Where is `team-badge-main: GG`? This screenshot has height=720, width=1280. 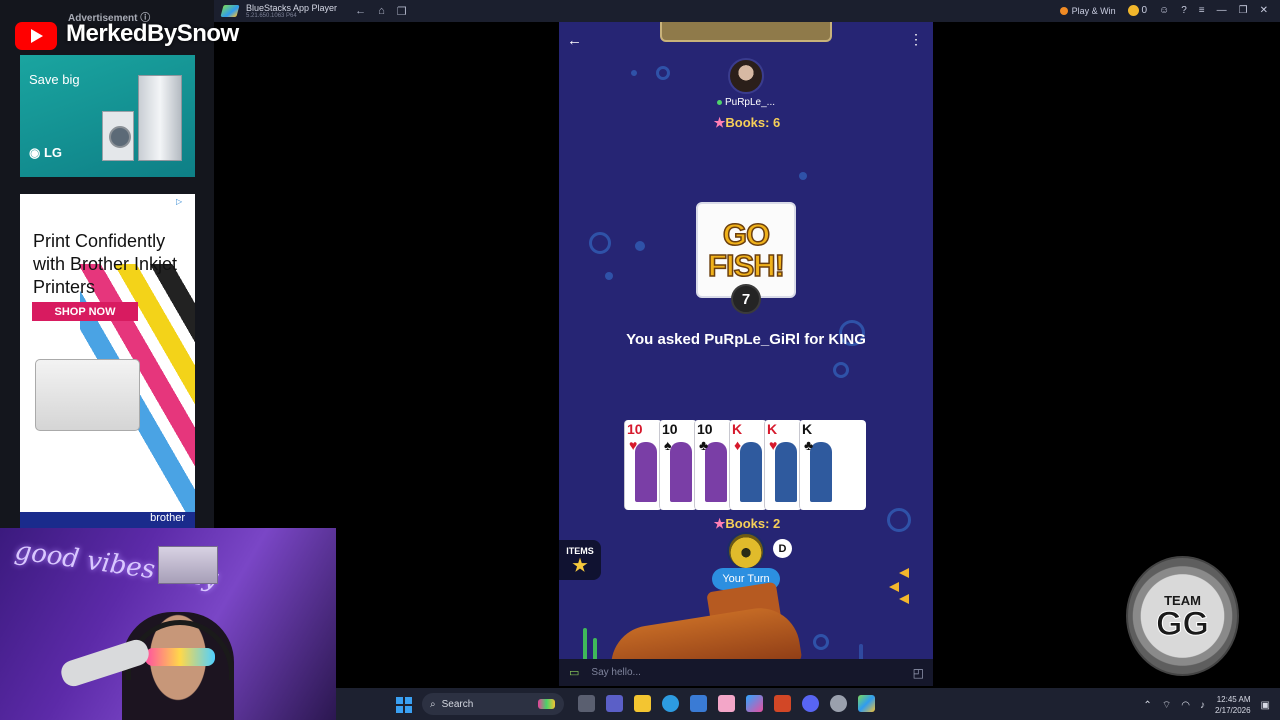
team-badge-main: GG is located at coordinates (1183, 623).